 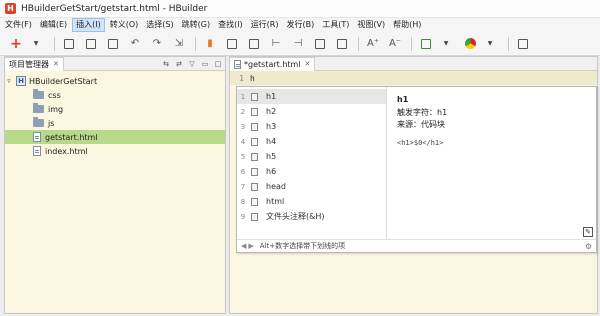 I want to click on redo-button: ↷, so click(x=157, y=44).